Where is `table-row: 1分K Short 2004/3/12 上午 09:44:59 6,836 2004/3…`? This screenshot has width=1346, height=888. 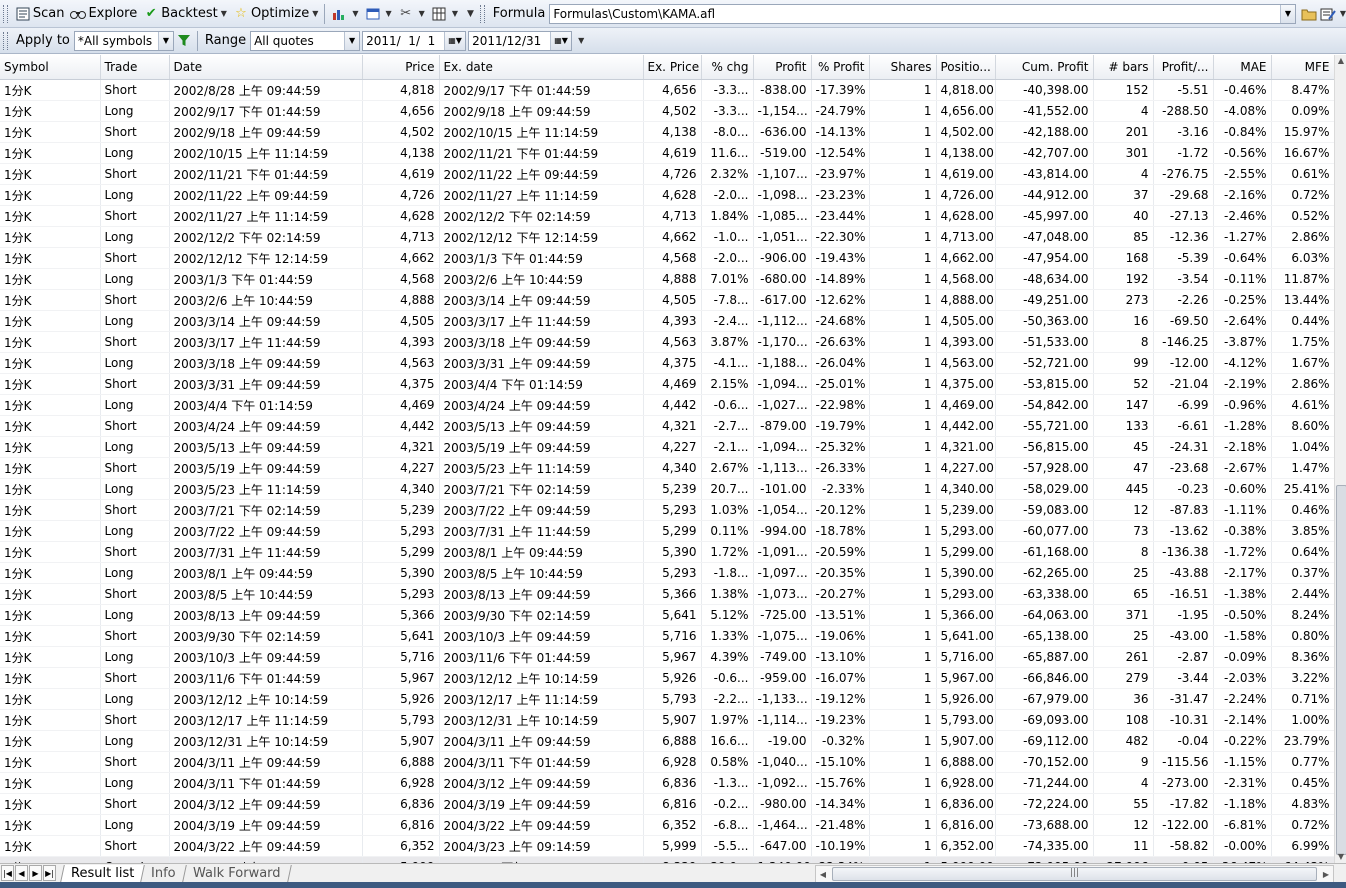 table-row: 1分K Short 2004/3/12 上午 09:44:59 6,836 2004/3… is located at coordinates (667, 804).